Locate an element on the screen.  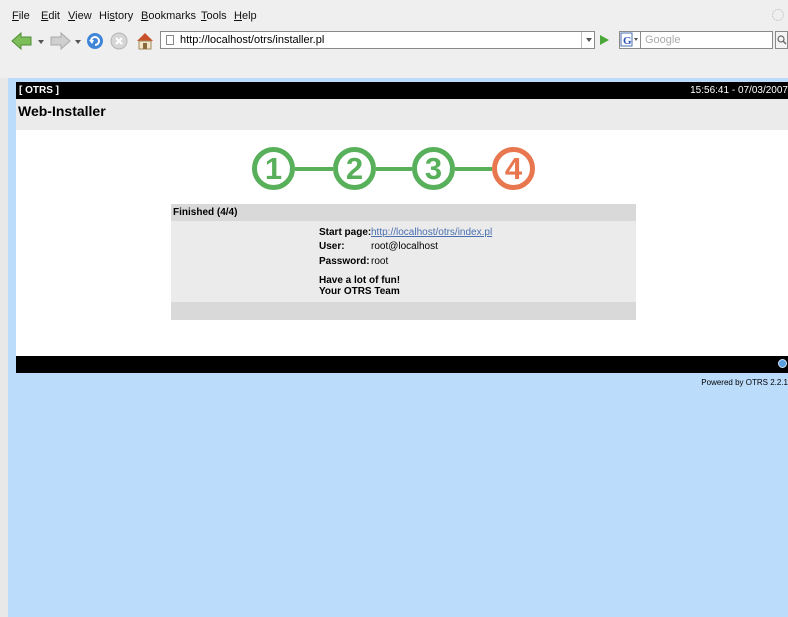
forward-button is located at coordinates (60, 41).